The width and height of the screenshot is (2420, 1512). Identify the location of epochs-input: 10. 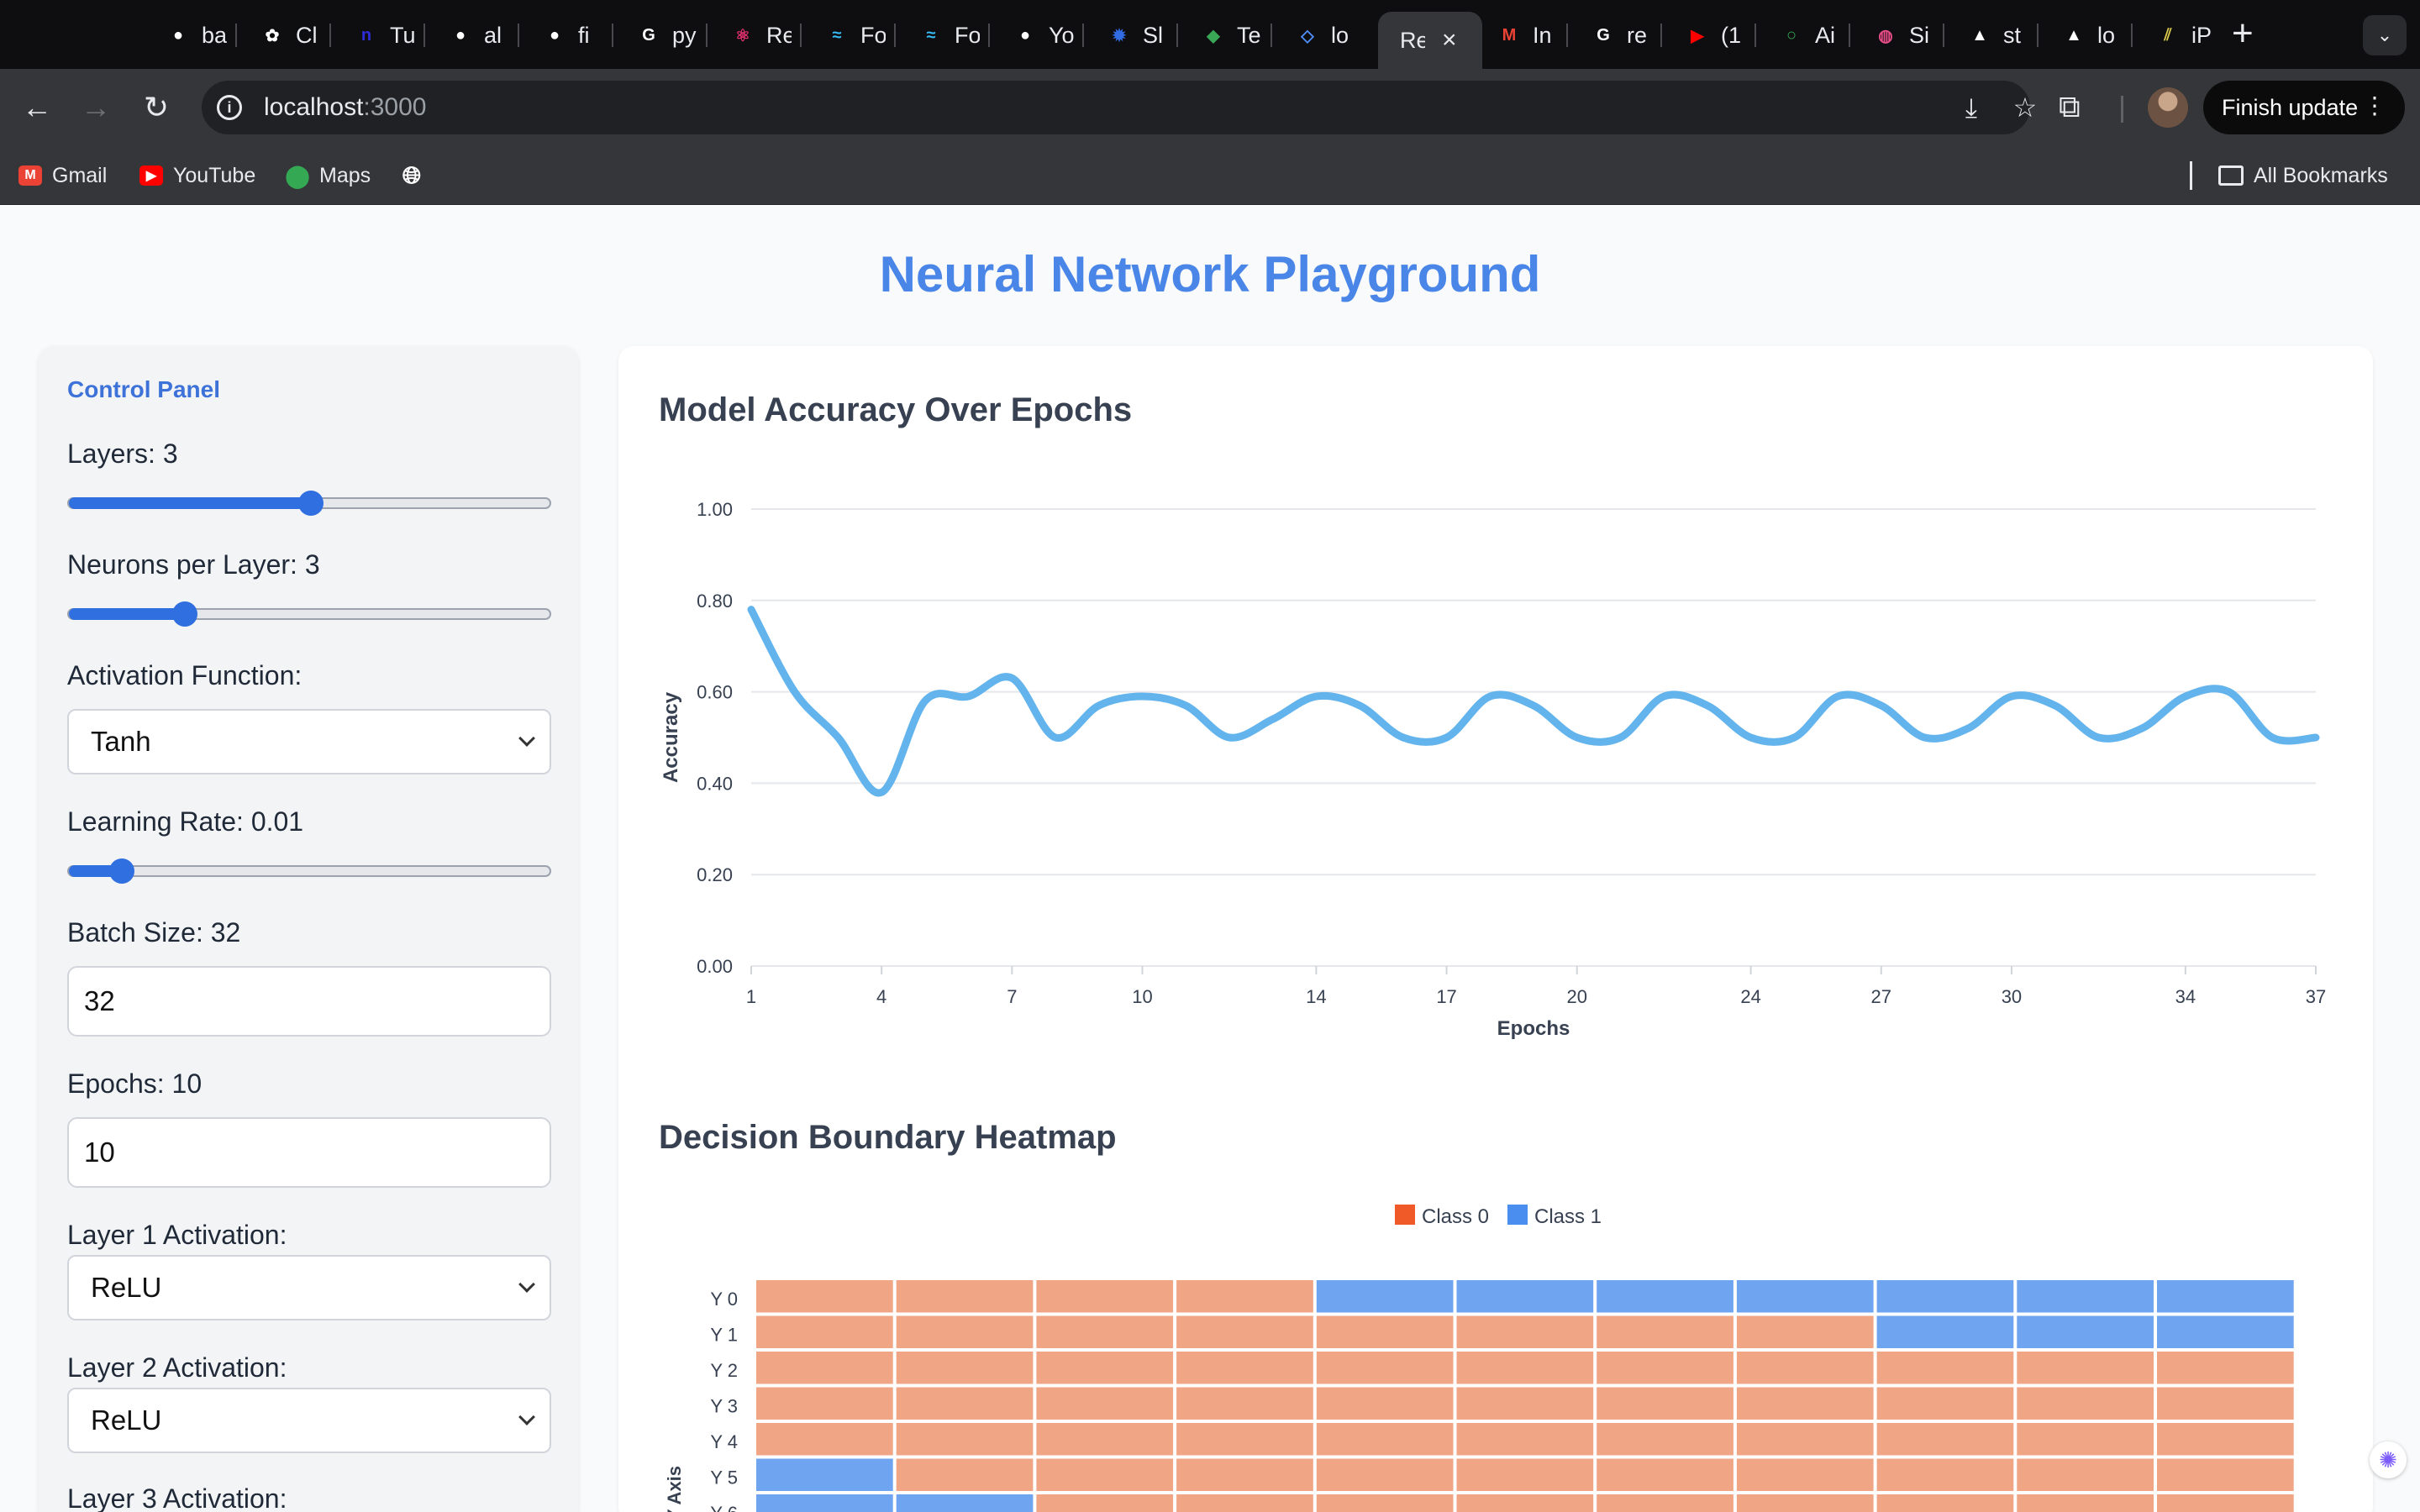
(309, 1152).